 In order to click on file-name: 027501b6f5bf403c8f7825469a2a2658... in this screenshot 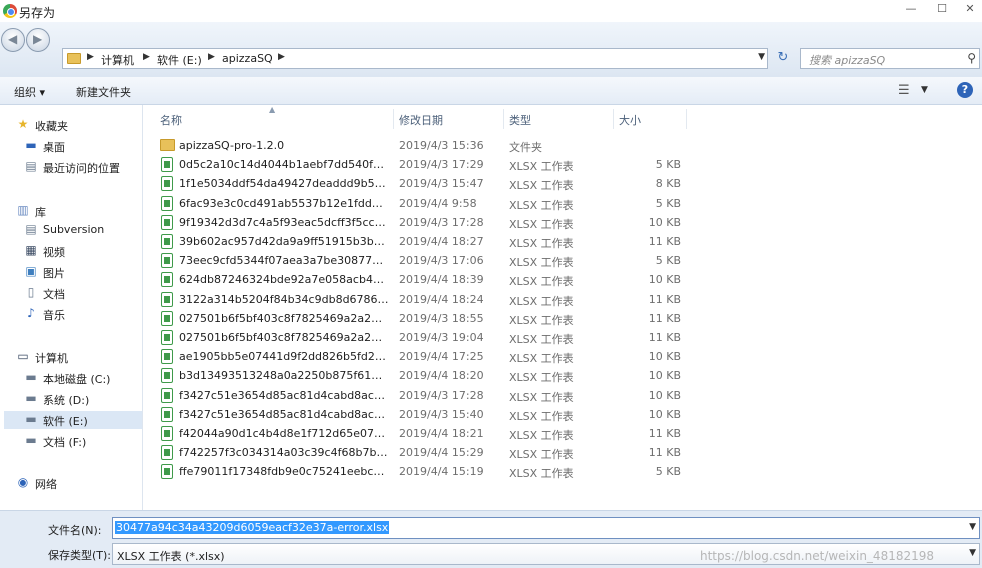, I will do `click(284, 337)`.